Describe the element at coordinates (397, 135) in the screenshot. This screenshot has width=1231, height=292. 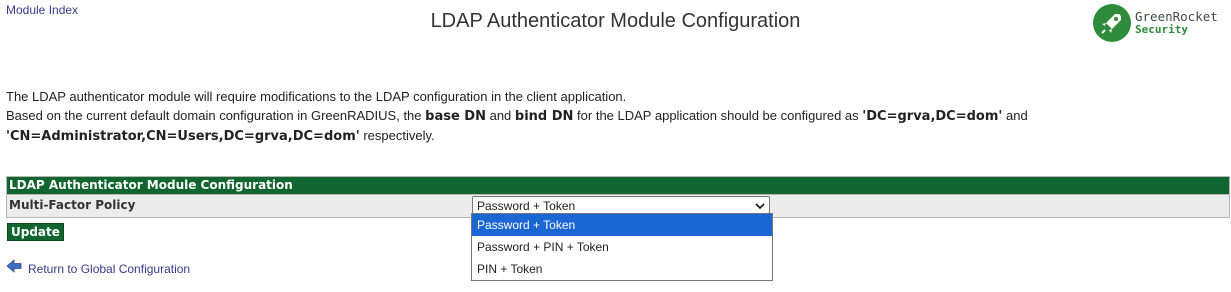
I see `intro-suffix: respectively.` at that location.